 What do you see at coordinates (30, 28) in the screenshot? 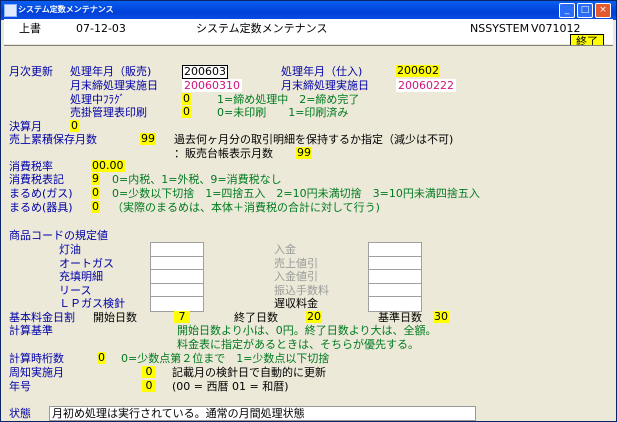
I see `edit-mode: 上書` at bounding box center [30, 28].